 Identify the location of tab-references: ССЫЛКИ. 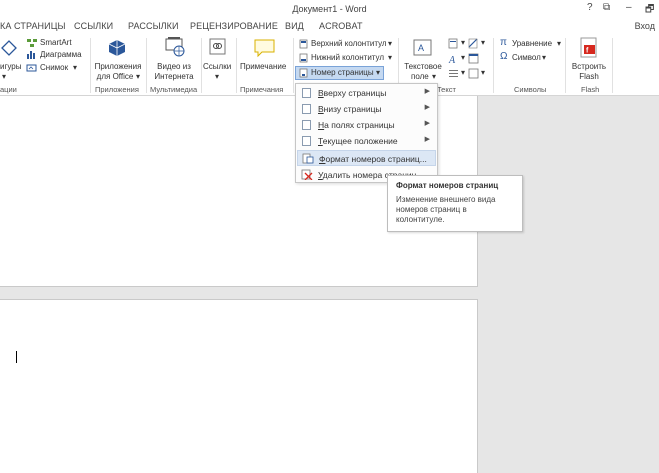
(93, 26).